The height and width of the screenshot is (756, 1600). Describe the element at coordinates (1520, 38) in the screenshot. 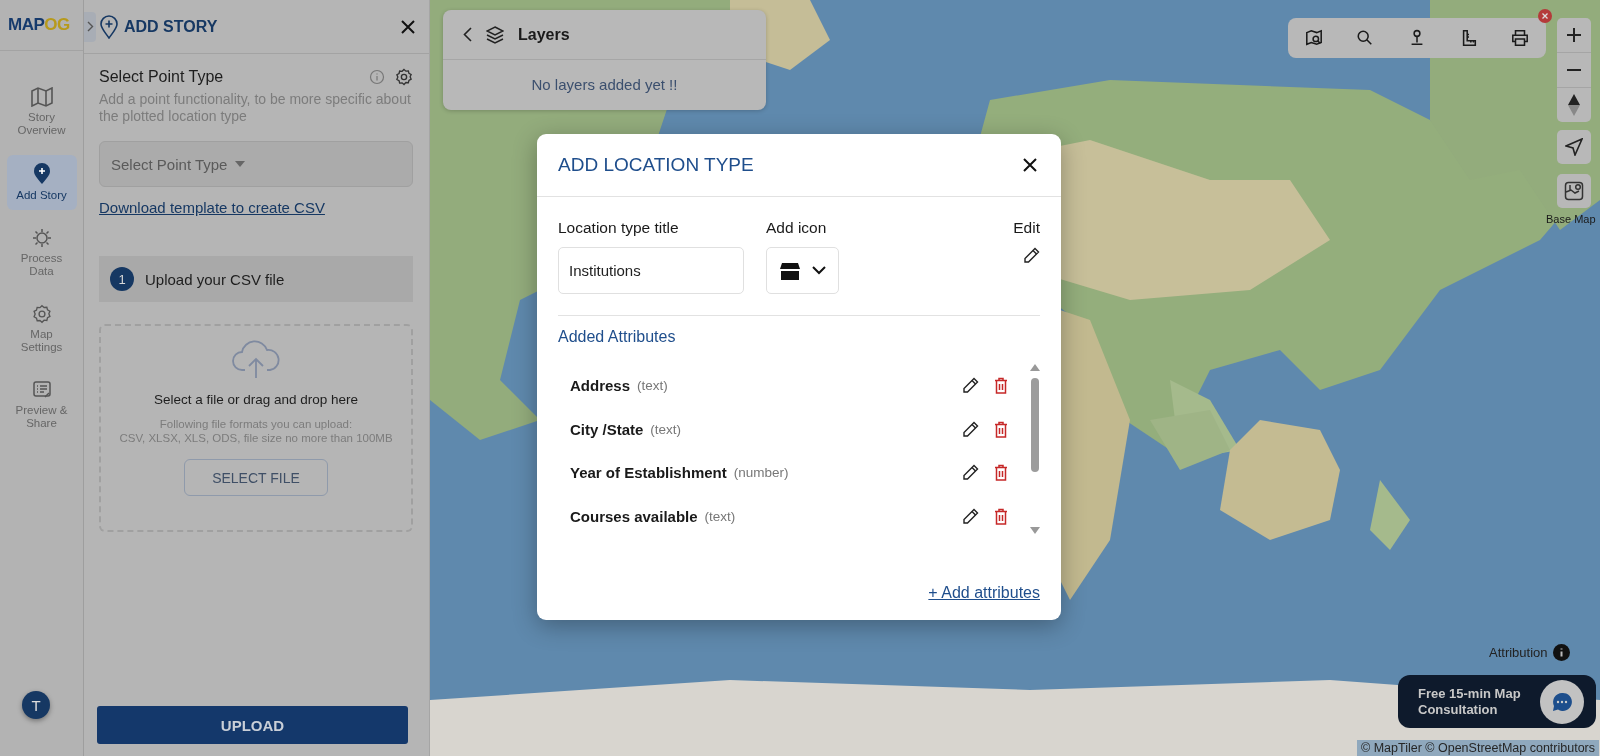

I see `print-icon` at that location.